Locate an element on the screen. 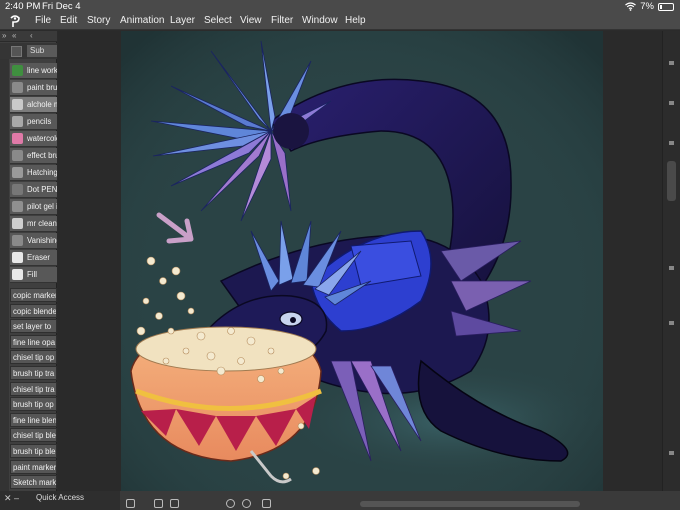 The height and width of the screenshot is (510, 680). quick-action-label: brush tip op is located at coordinates (33, 405).